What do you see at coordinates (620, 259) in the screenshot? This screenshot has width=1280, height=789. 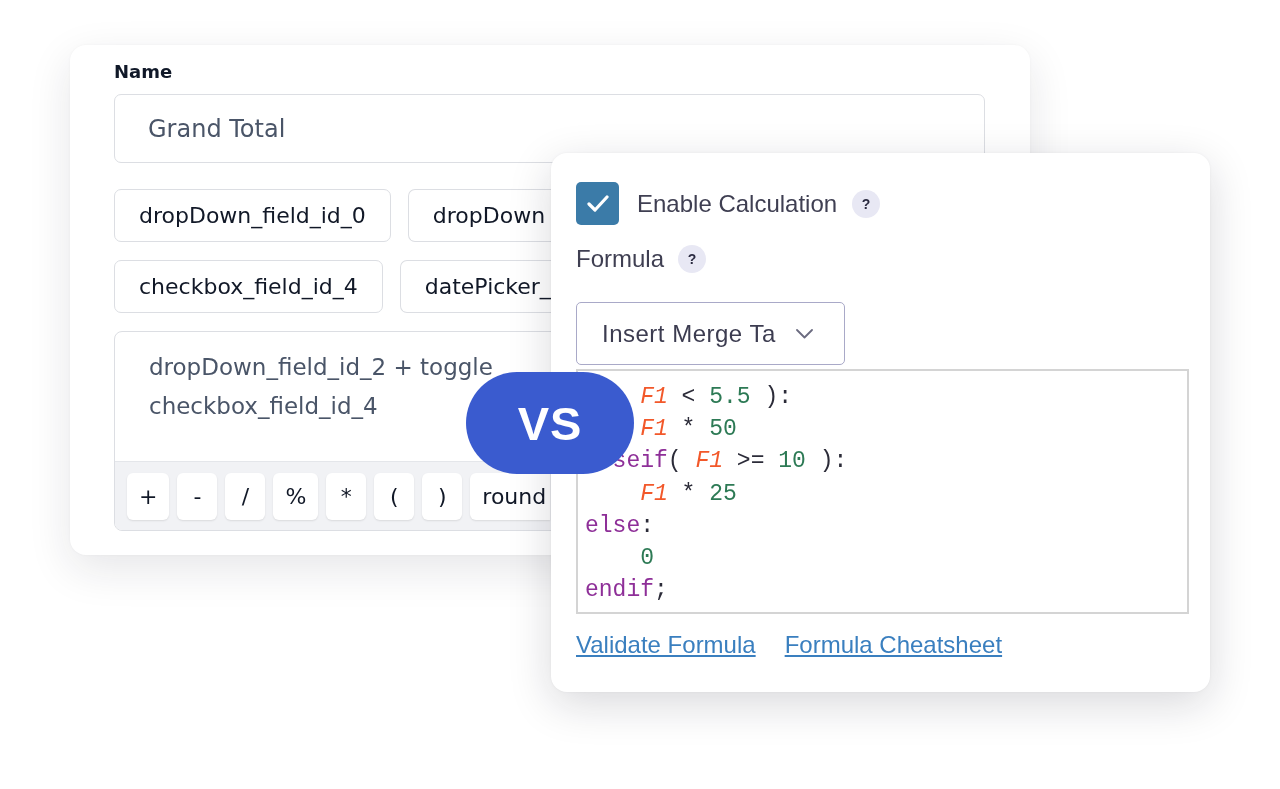 I see `field-label: Formula` at bounding box center [620, 259].